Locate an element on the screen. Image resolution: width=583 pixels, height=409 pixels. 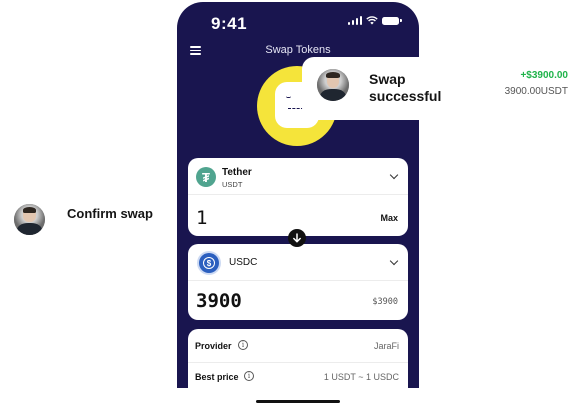
arrow-down-icon is located at coordinates (297, 238).